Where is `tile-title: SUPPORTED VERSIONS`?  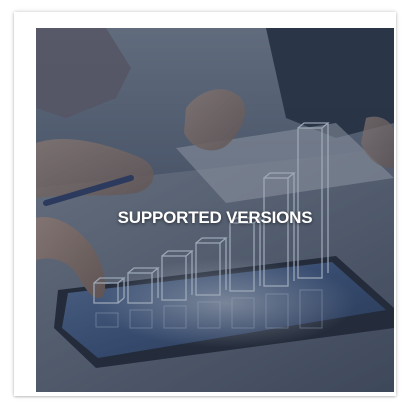 tile-title: SUPPORTED VERSIONS is located at coordinates (215, 217).